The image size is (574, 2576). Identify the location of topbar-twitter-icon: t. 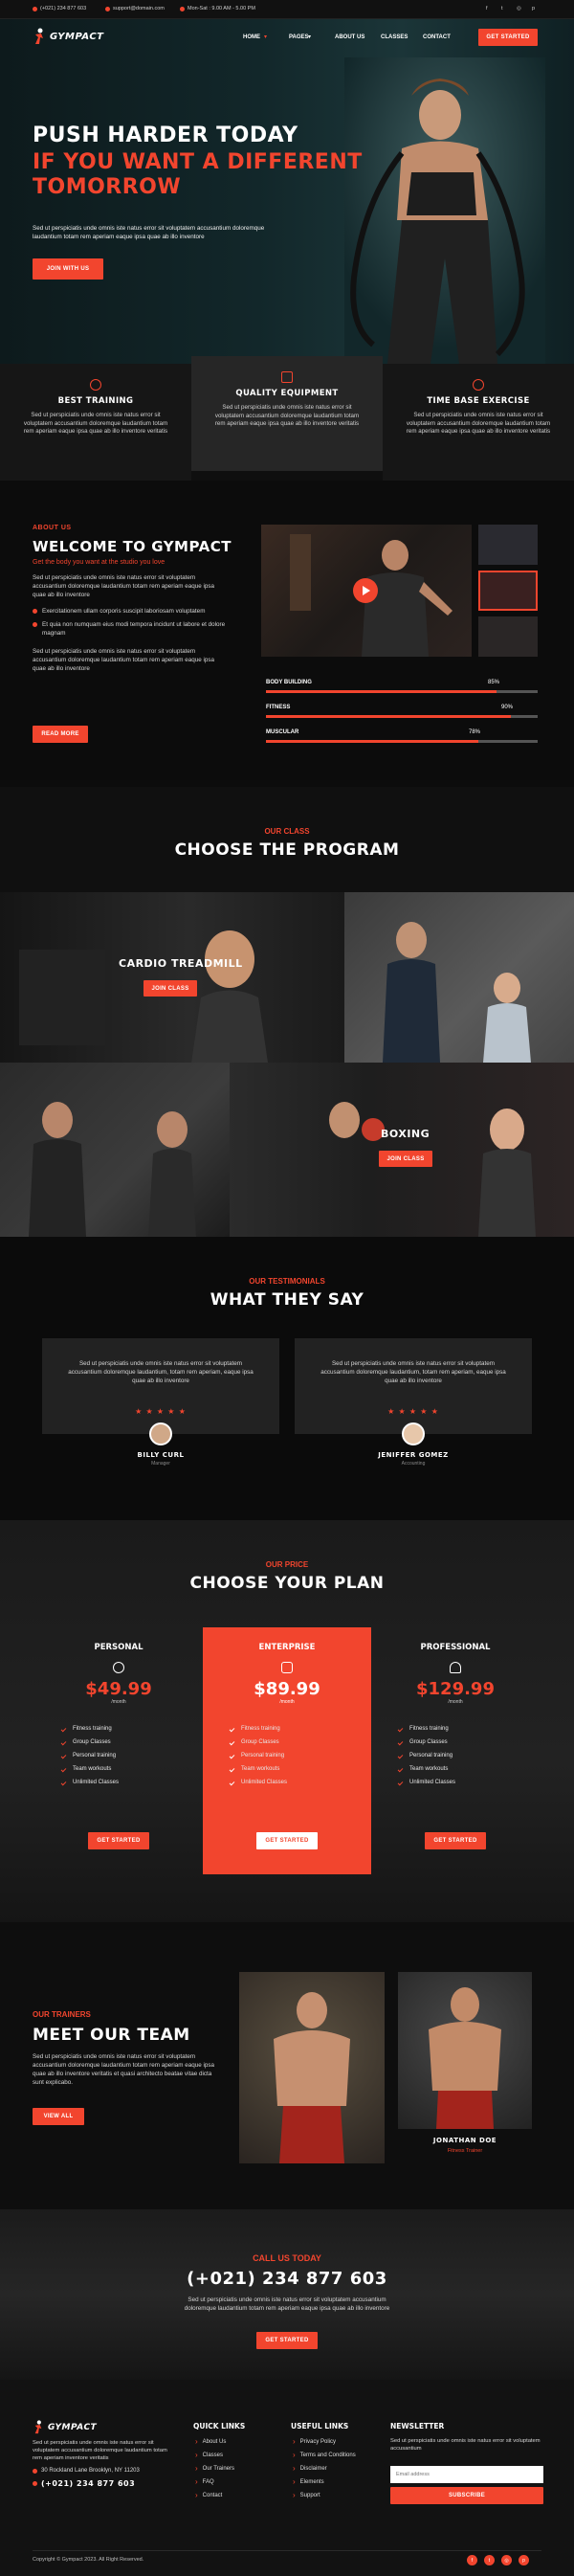
(502, 9).